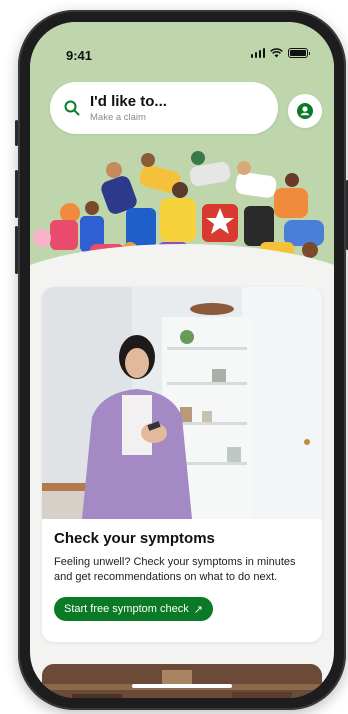  Describe the element at coordinates (182, 686) in the screenshot. I see `home-indicator` at that location.